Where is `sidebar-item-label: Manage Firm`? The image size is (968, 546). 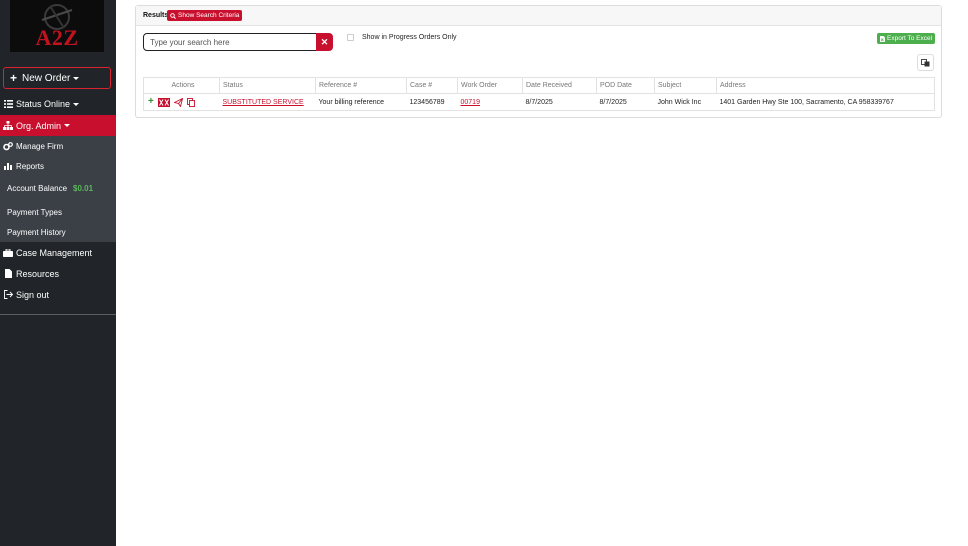 sidebar-item-label: Manage Firm is located at coordinates (40, 146).